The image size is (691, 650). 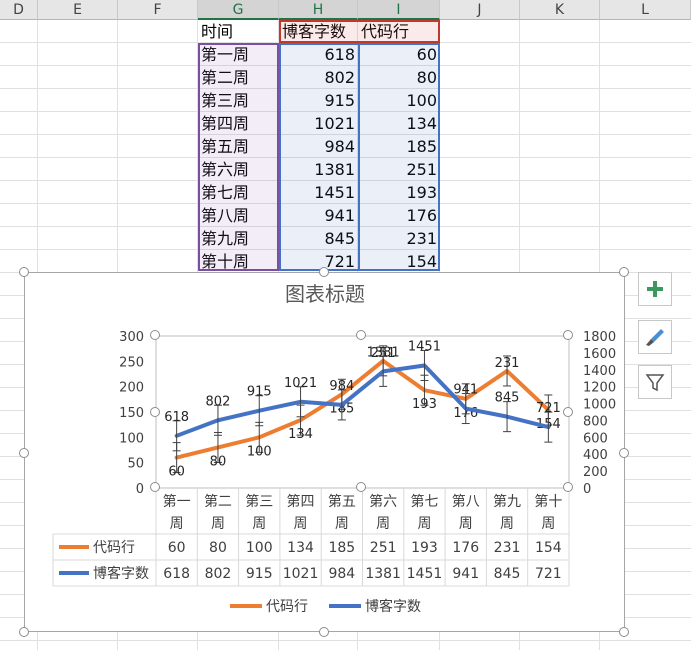 I want to click on filter-icon, so click(x=655, y=383).